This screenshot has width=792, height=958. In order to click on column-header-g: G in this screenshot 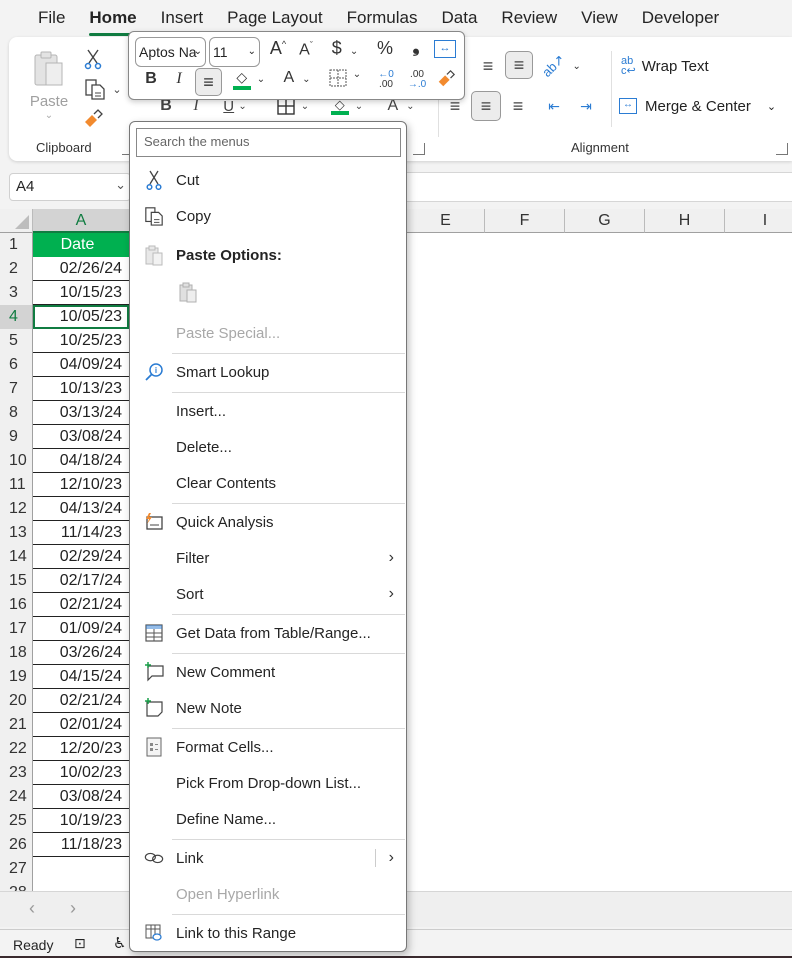, I will do `click(605, 221)`.